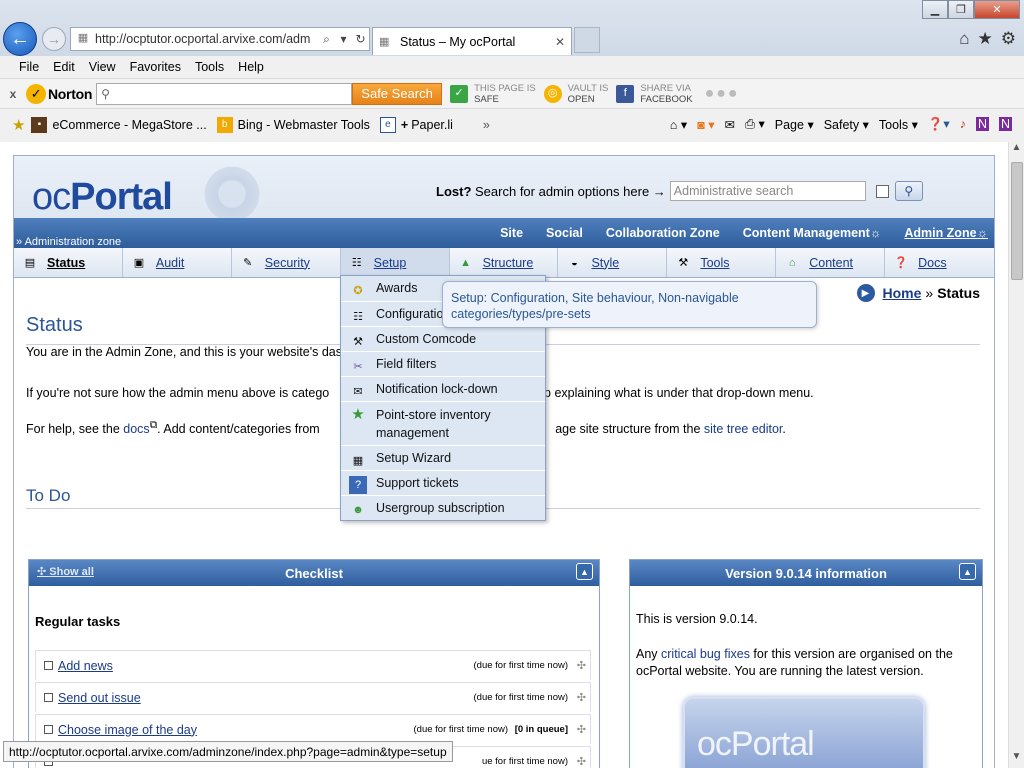 This screenshot has width=1024, height=768. What do you see at coordinates (136, 429) in the screenshot?
I see `docs-link: docs` at bounding box center [136, 429].